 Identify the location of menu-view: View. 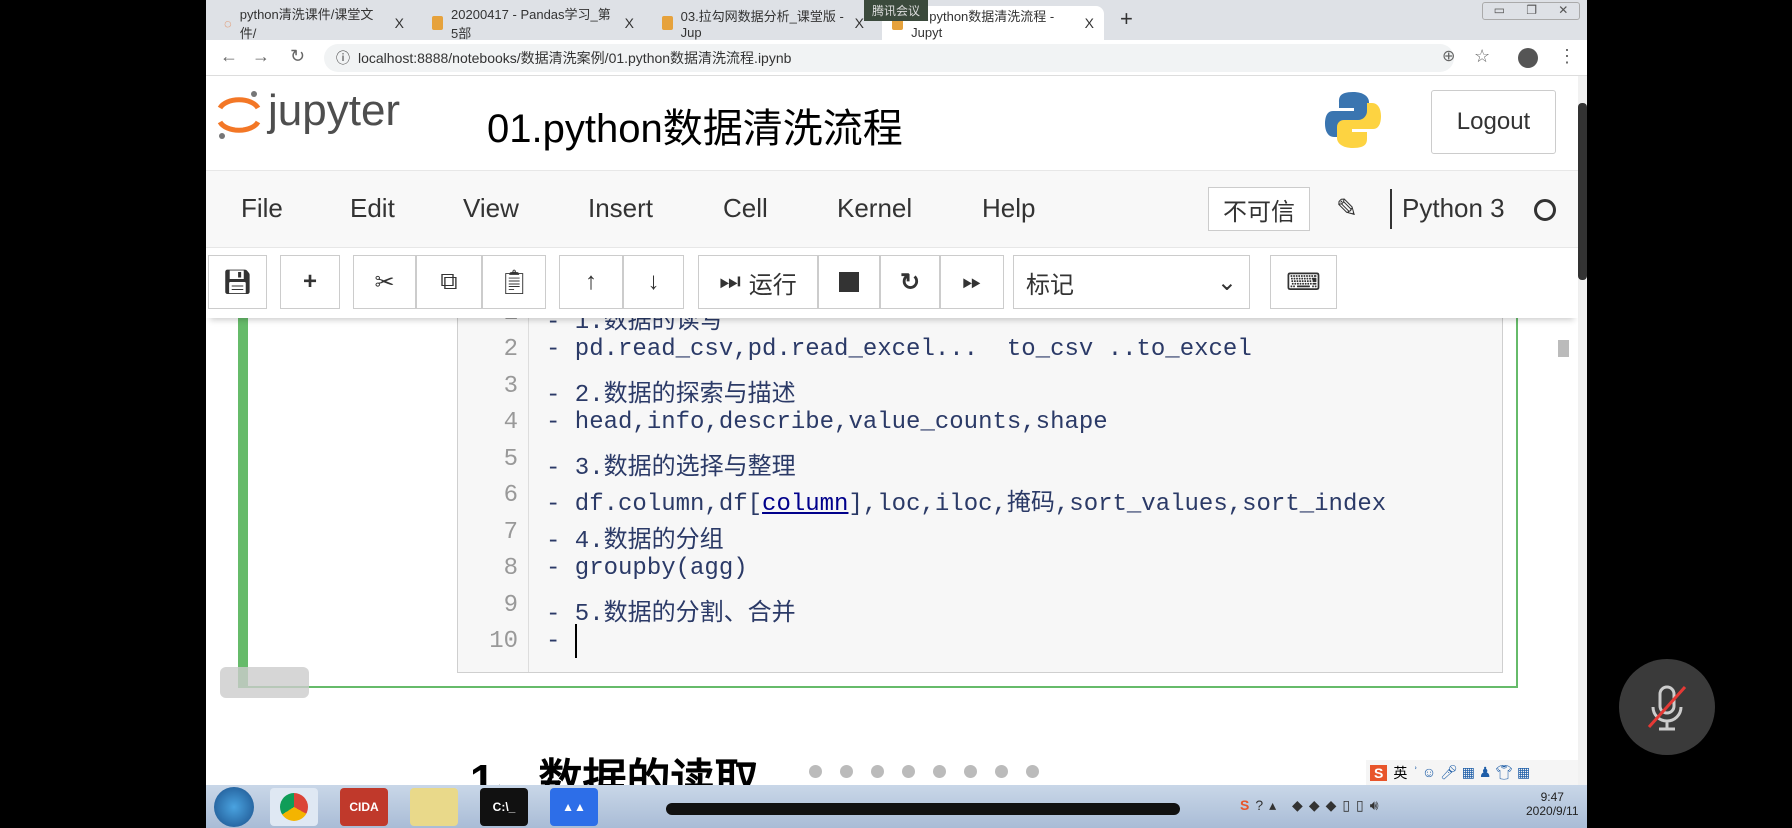
(491, 208).